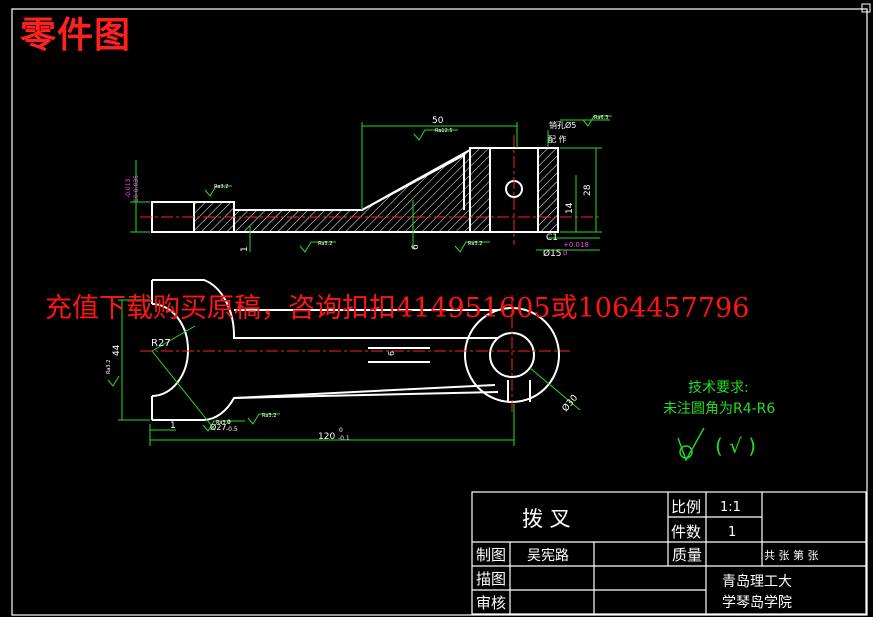 This screenshot has height=617, width=873. I want to click on scale-label: 比例, so click(686, 507).